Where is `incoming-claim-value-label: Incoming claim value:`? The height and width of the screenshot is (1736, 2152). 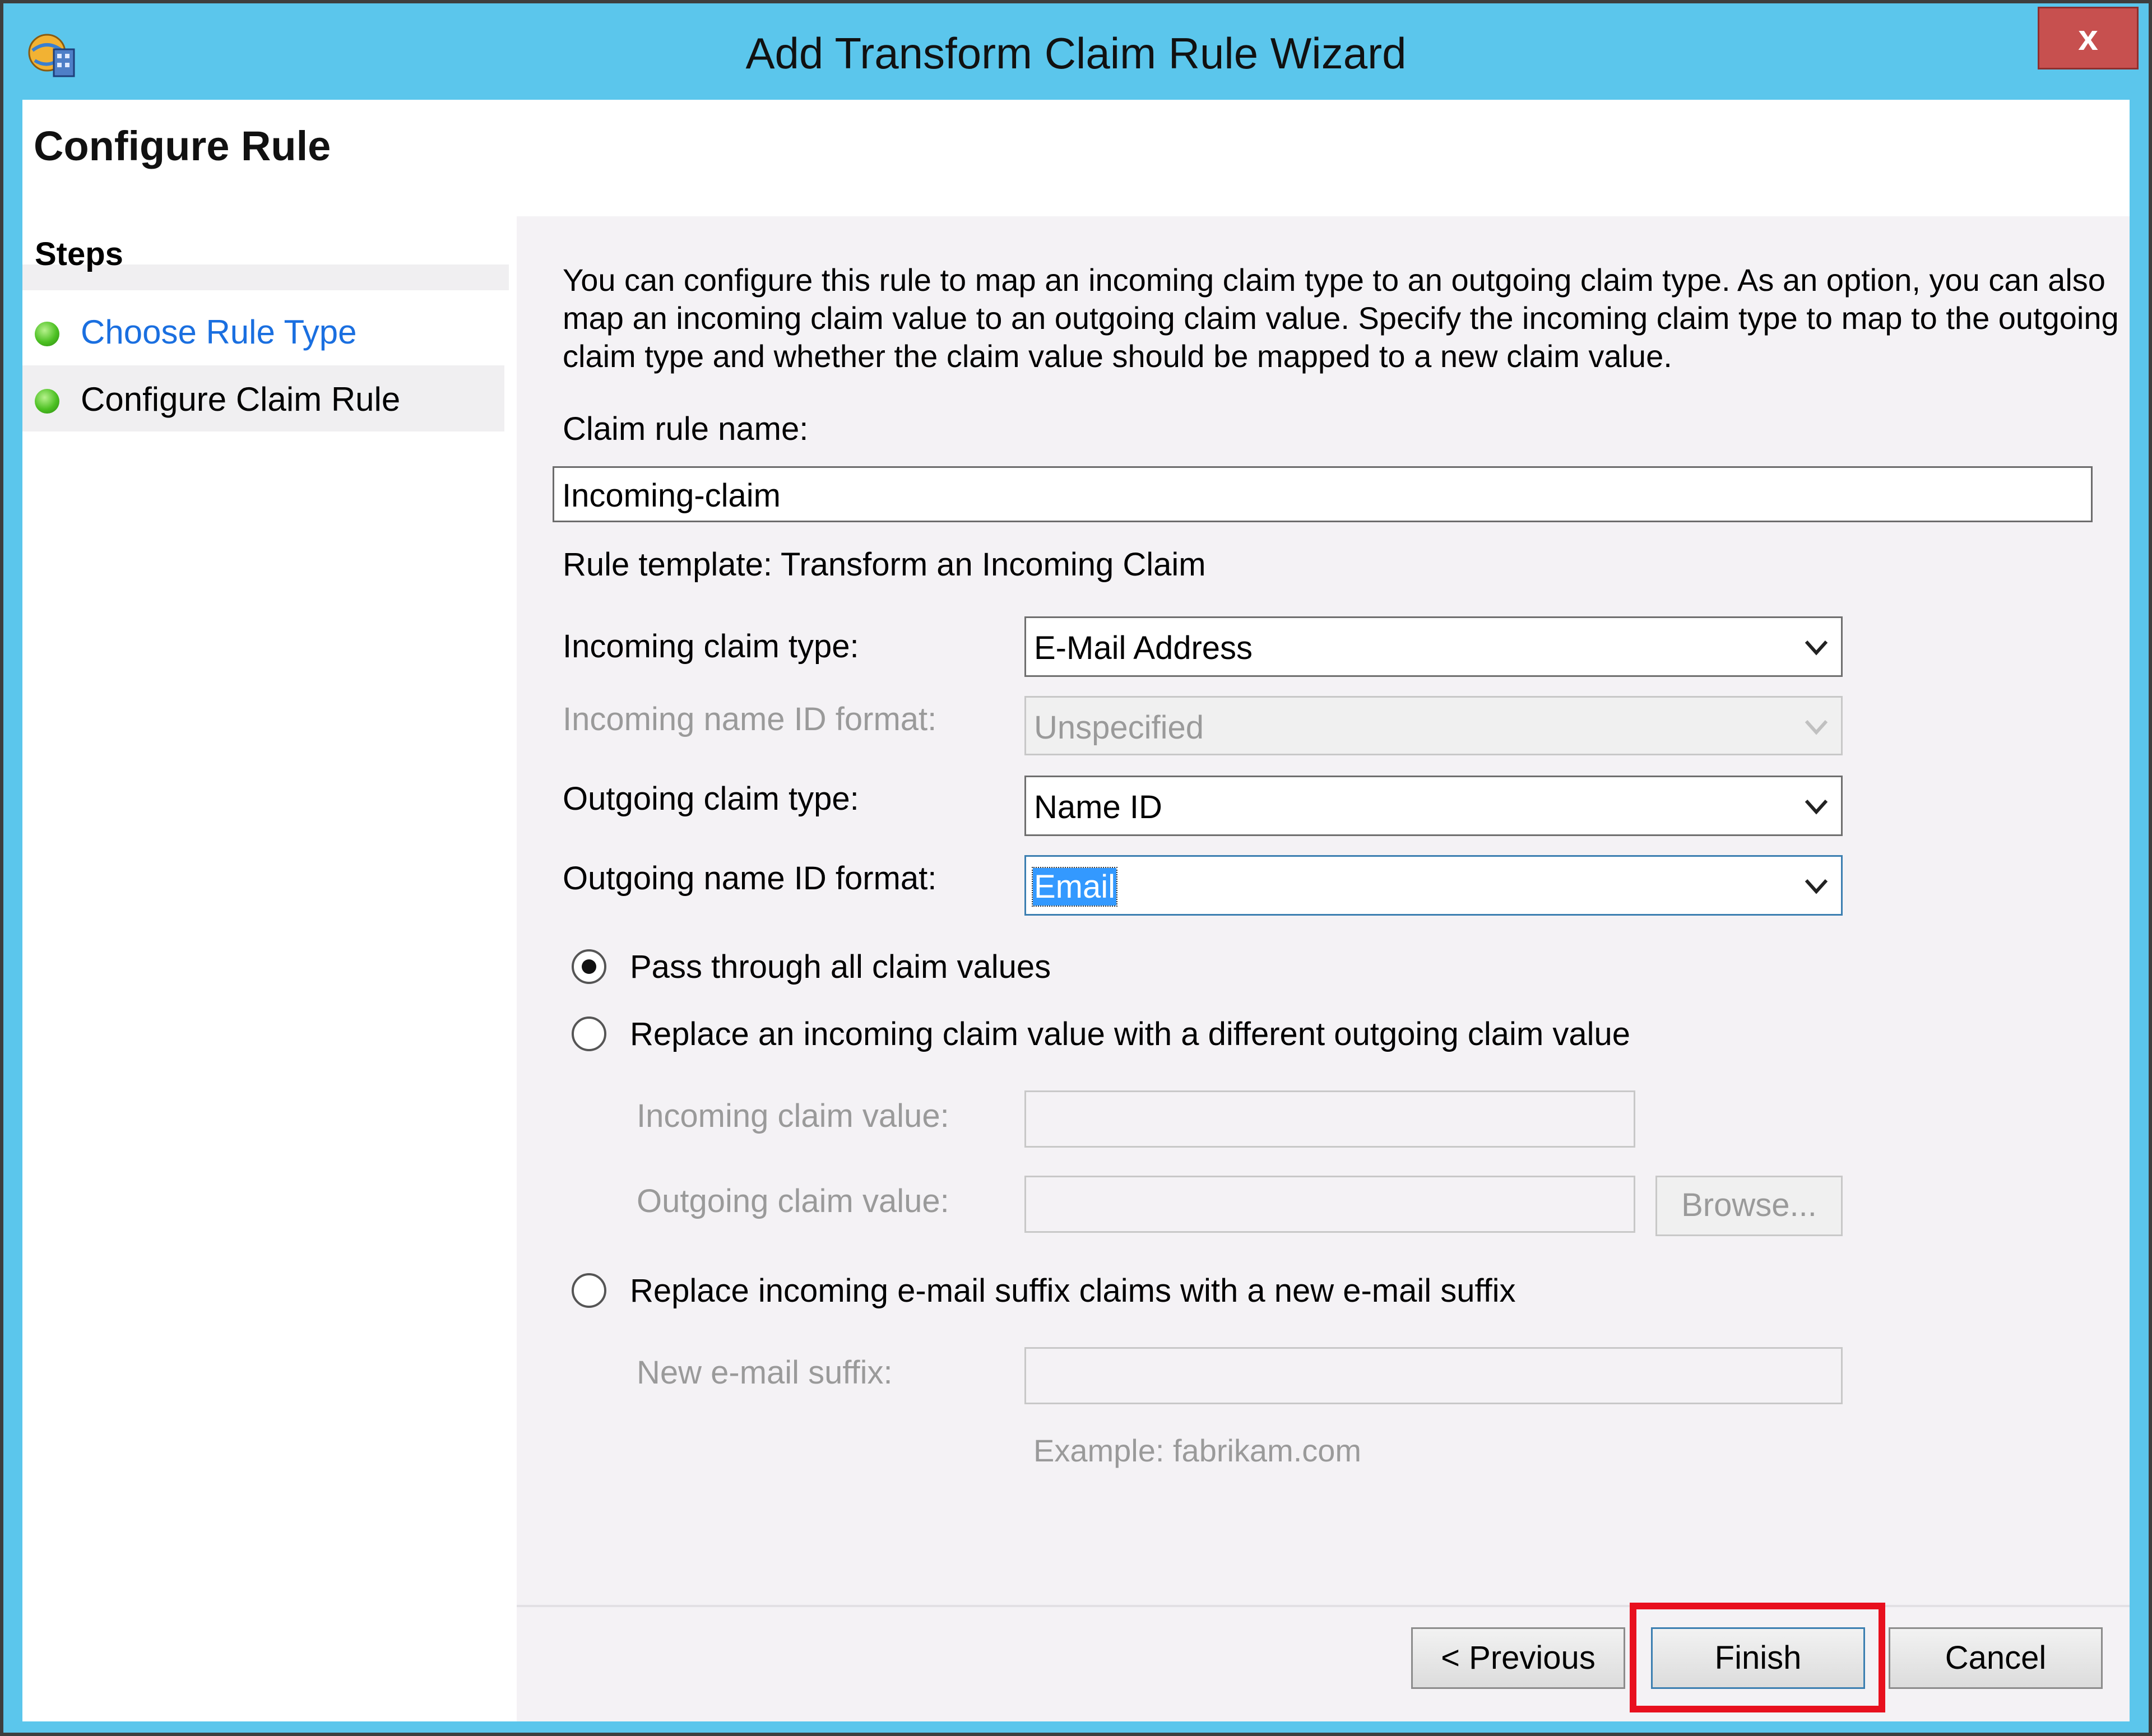
incoming-claim-value-label: Incoming claim value: is located at coordinates (793, 1116).